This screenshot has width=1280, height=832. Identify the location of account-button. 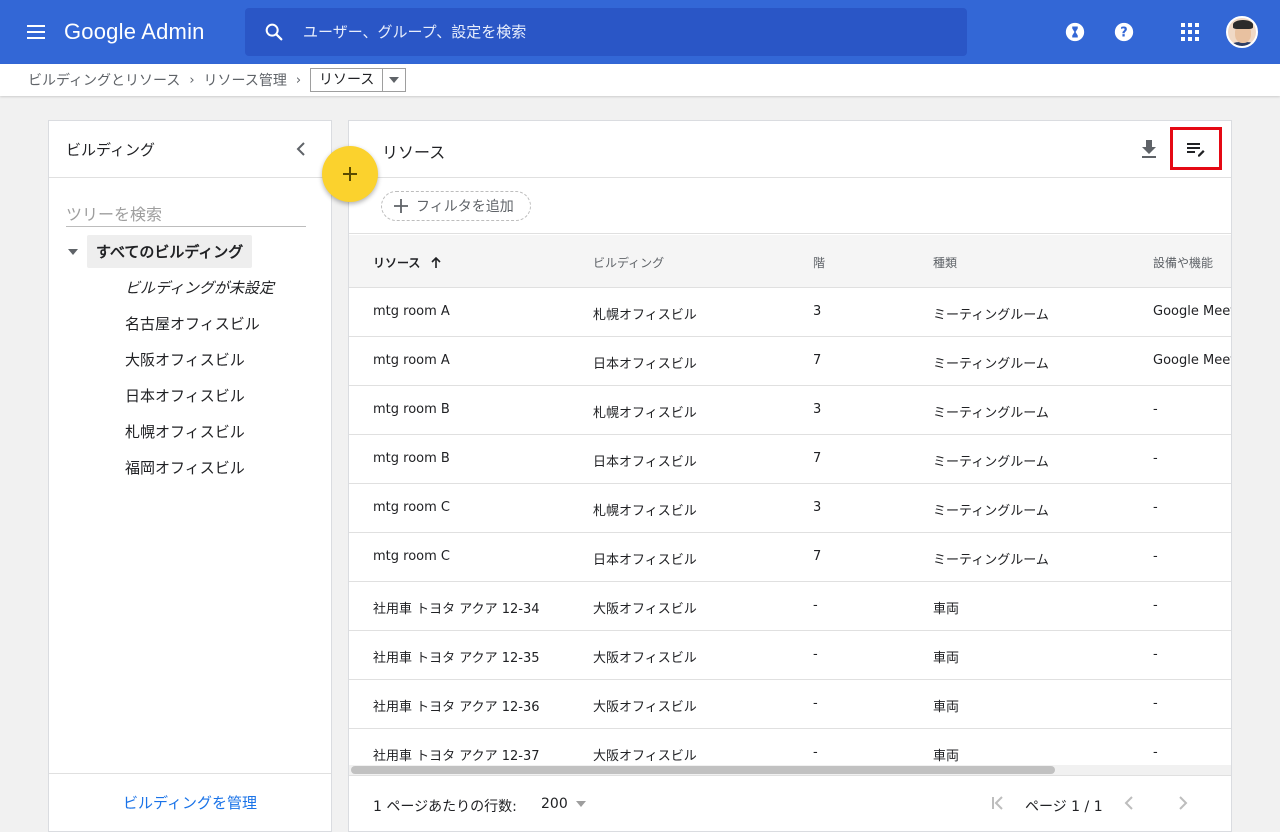
(1242, 32).